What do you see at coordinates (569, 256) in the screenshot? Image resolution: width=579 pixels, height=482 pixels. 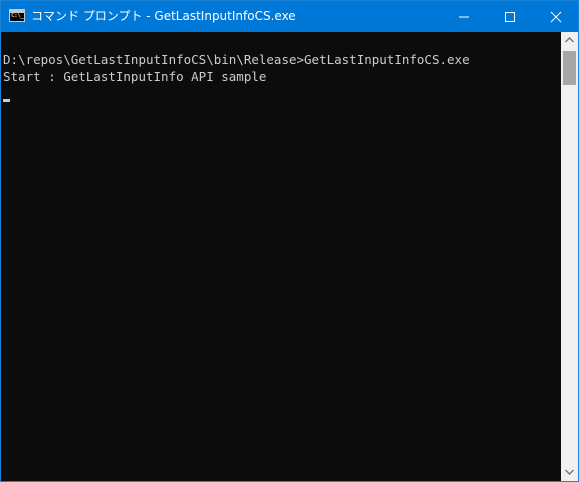 I see `vertical-scrollbar` at bounding box center [569, 256].